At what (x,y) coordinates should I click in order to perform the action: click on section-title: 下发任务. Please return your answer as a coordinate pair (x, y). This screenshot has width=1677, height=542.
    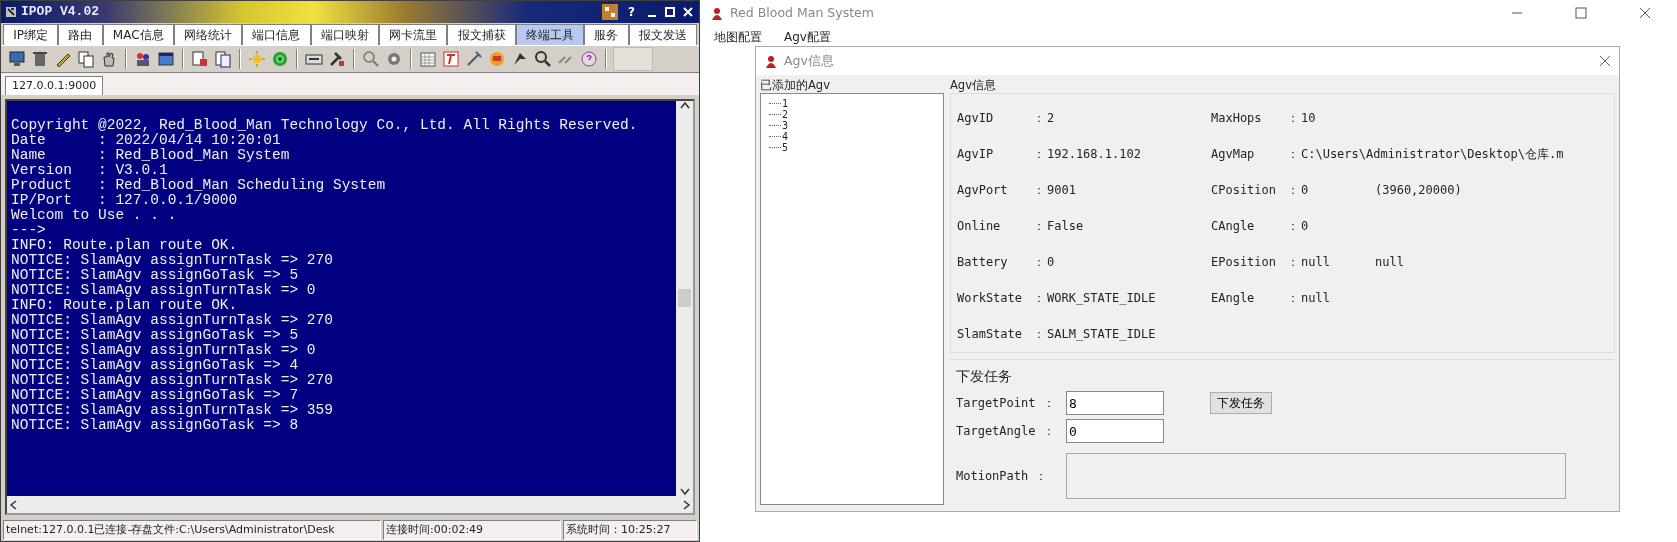
    Looking at the image, I should click on (984, 376).